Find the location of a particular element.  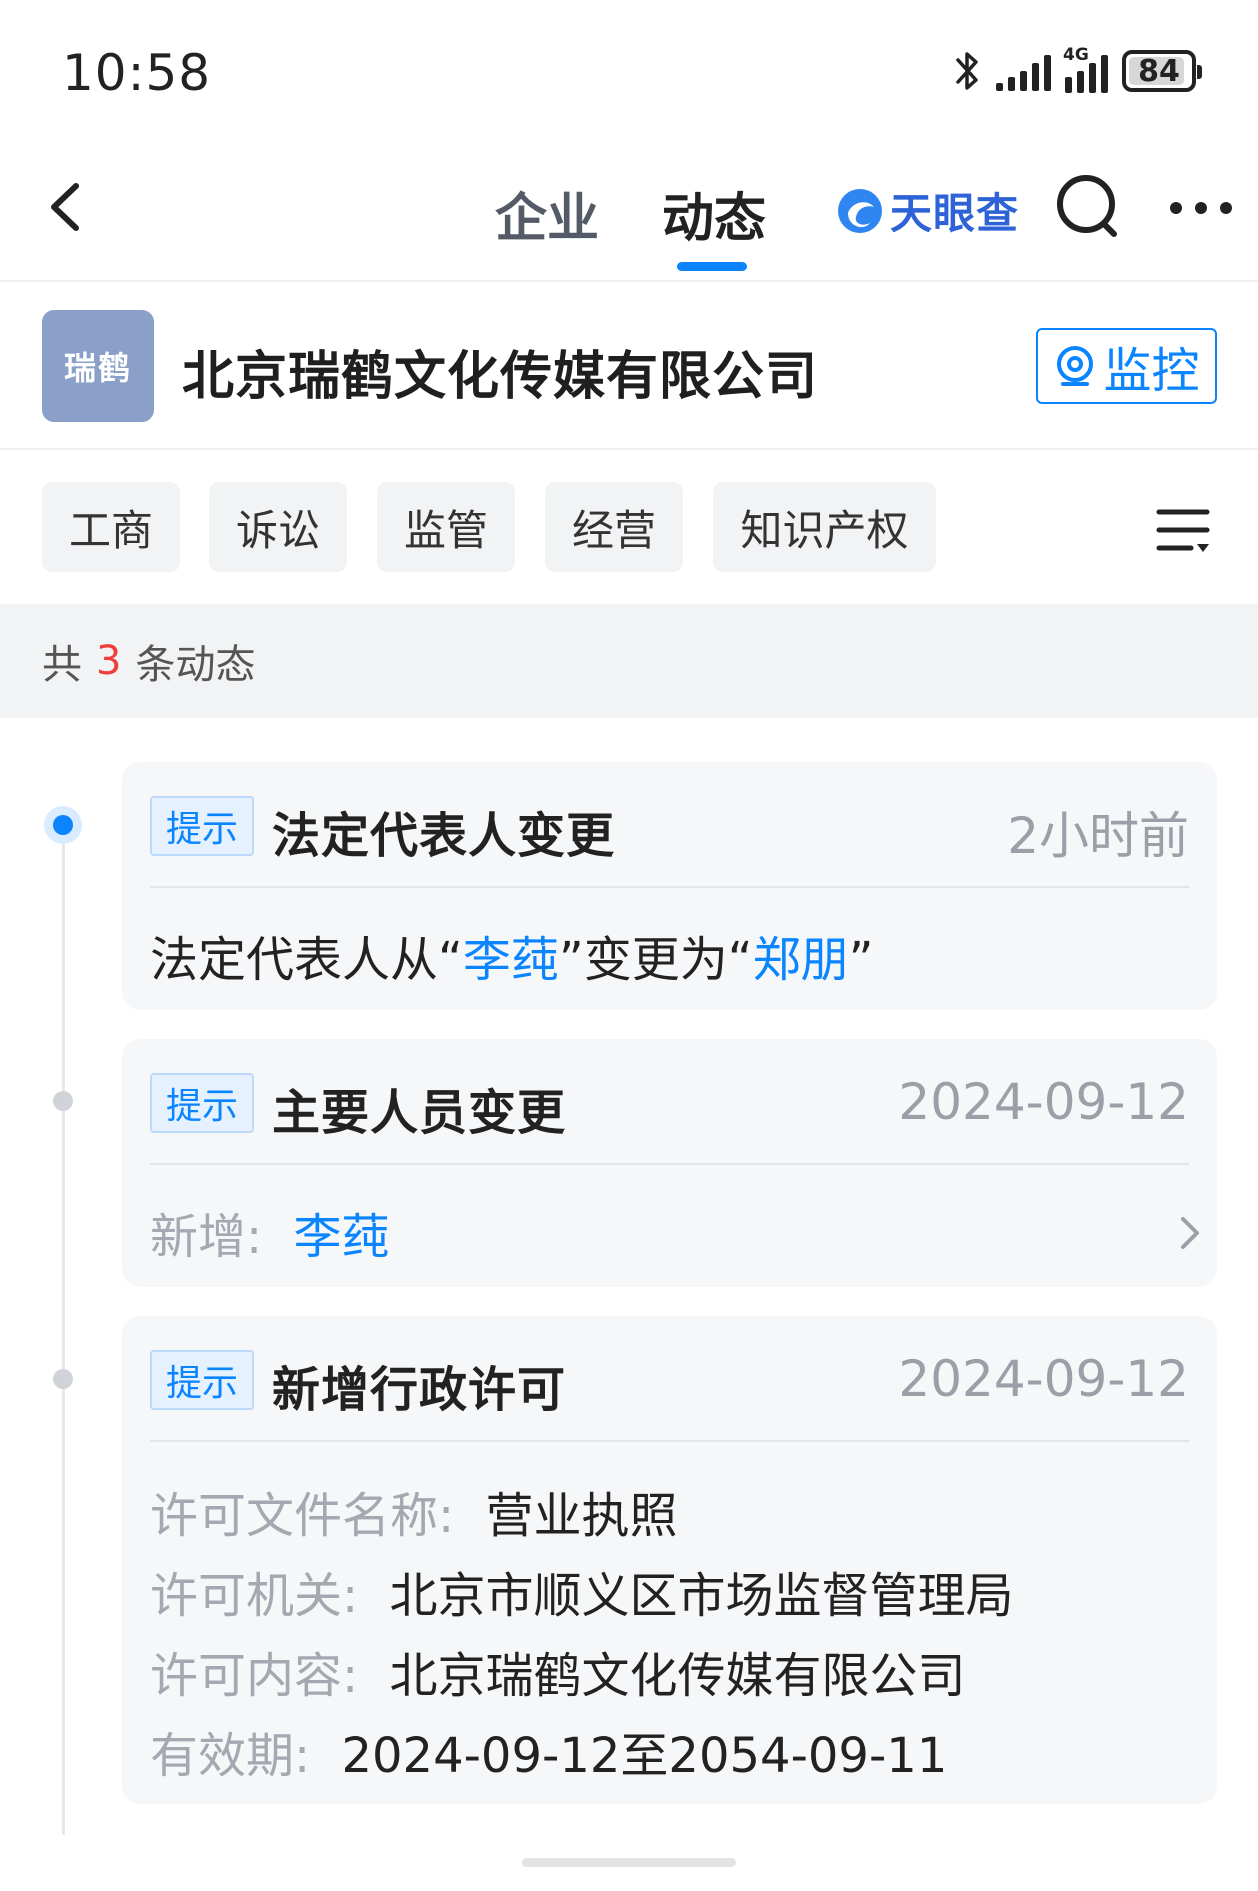

monitor-eye-icon is located at coordinates (1075, 366).